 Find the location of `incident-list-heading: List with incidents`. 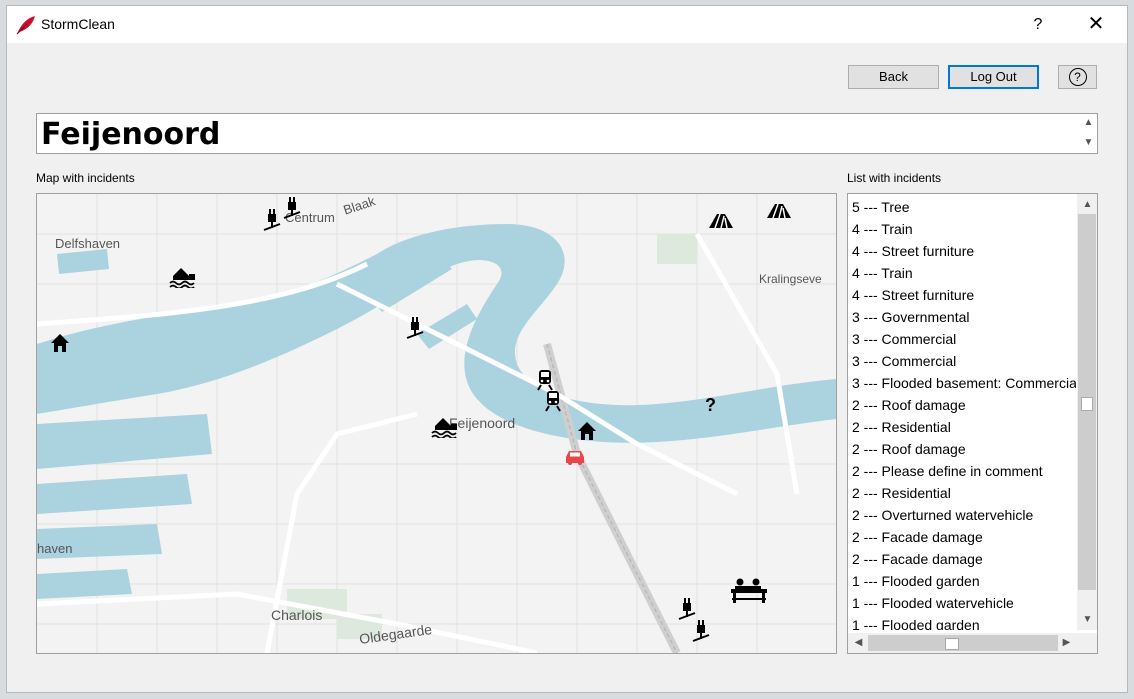

incident-list-heading: List with incidents is located at coordinates (894, 178).